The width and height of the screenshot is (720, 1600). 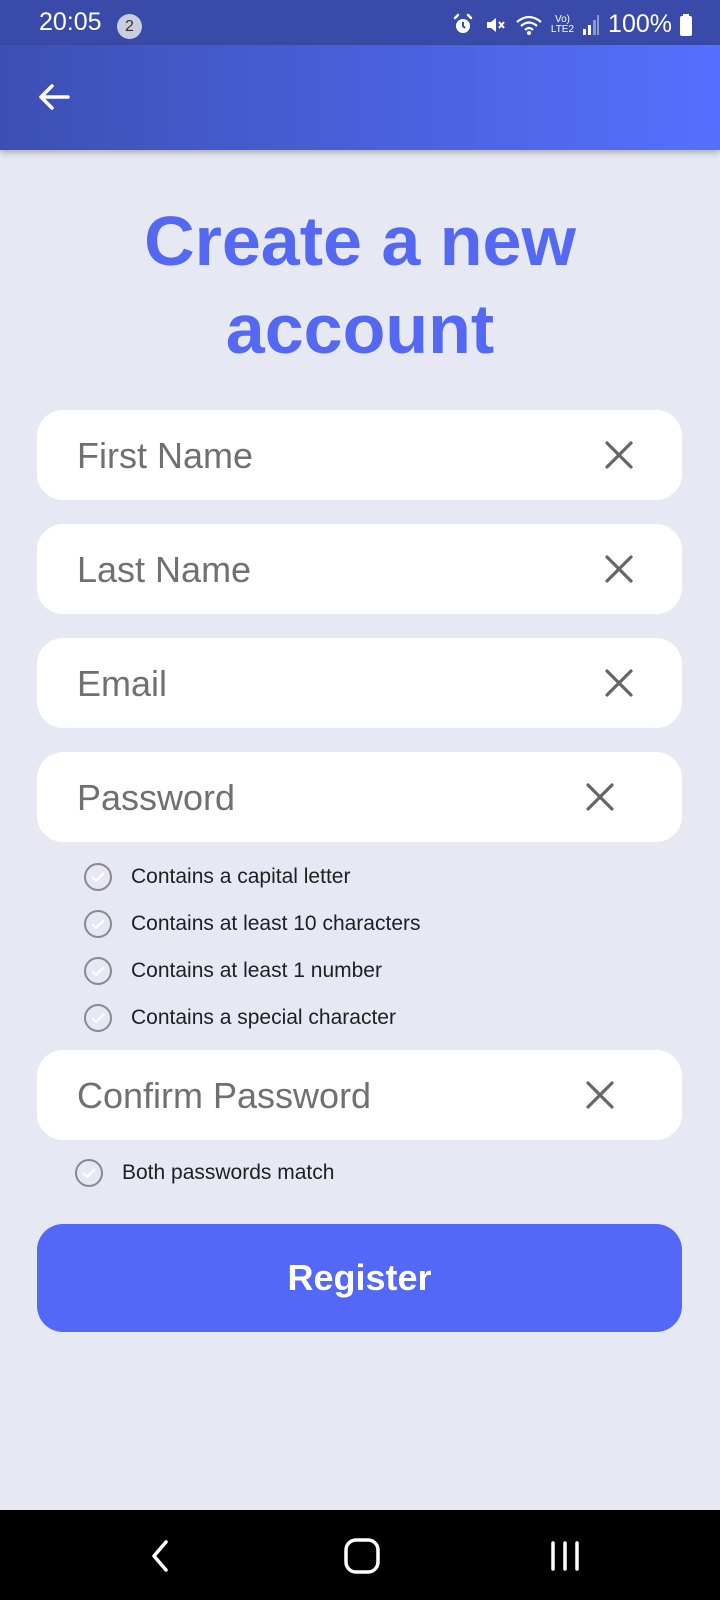 I want to click on email-field, so click(x=359, y=684).